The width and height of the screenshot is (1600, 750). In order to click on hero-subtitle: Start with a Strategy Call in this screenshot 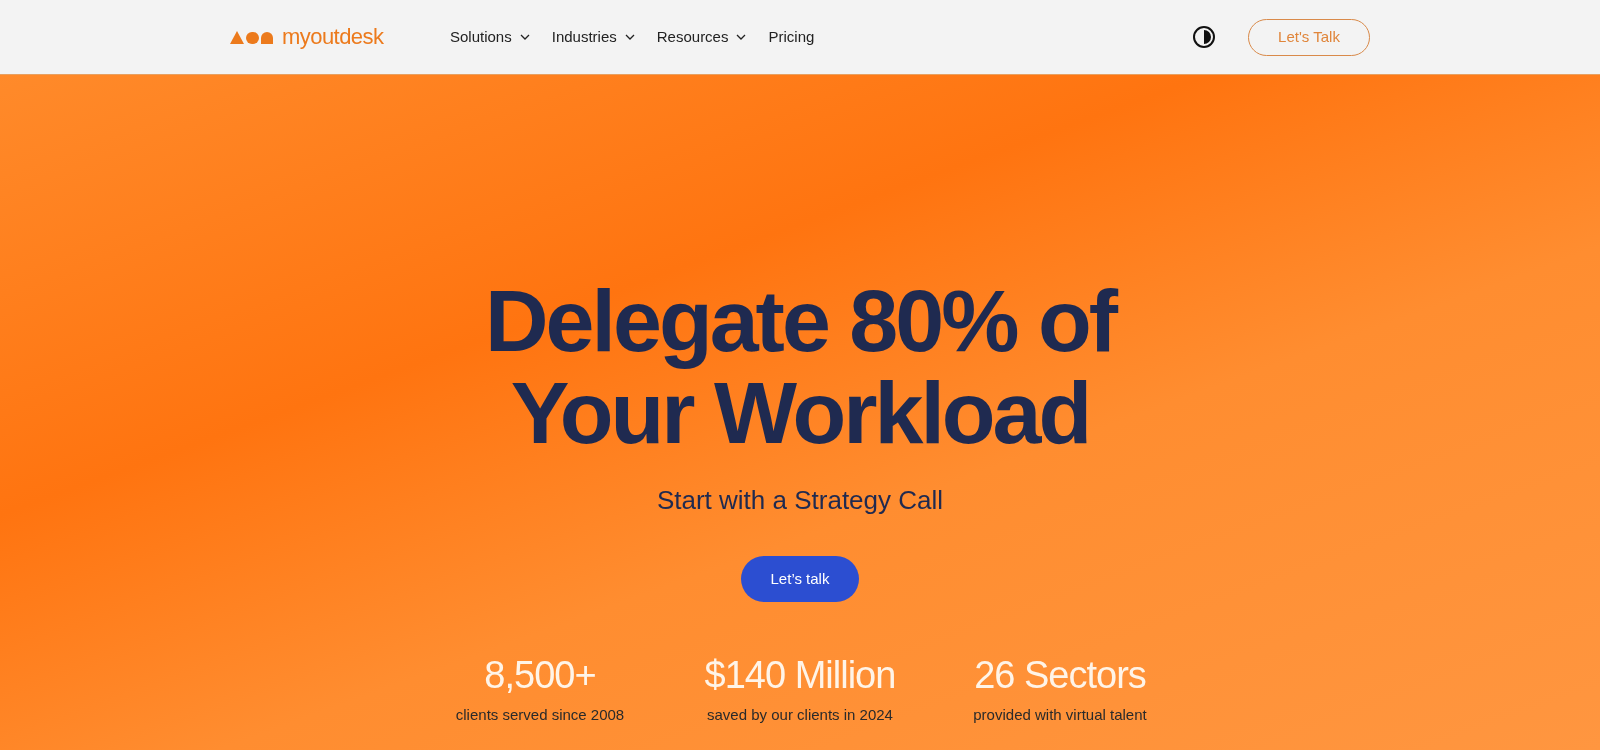, I will do `click(800, 500)`.